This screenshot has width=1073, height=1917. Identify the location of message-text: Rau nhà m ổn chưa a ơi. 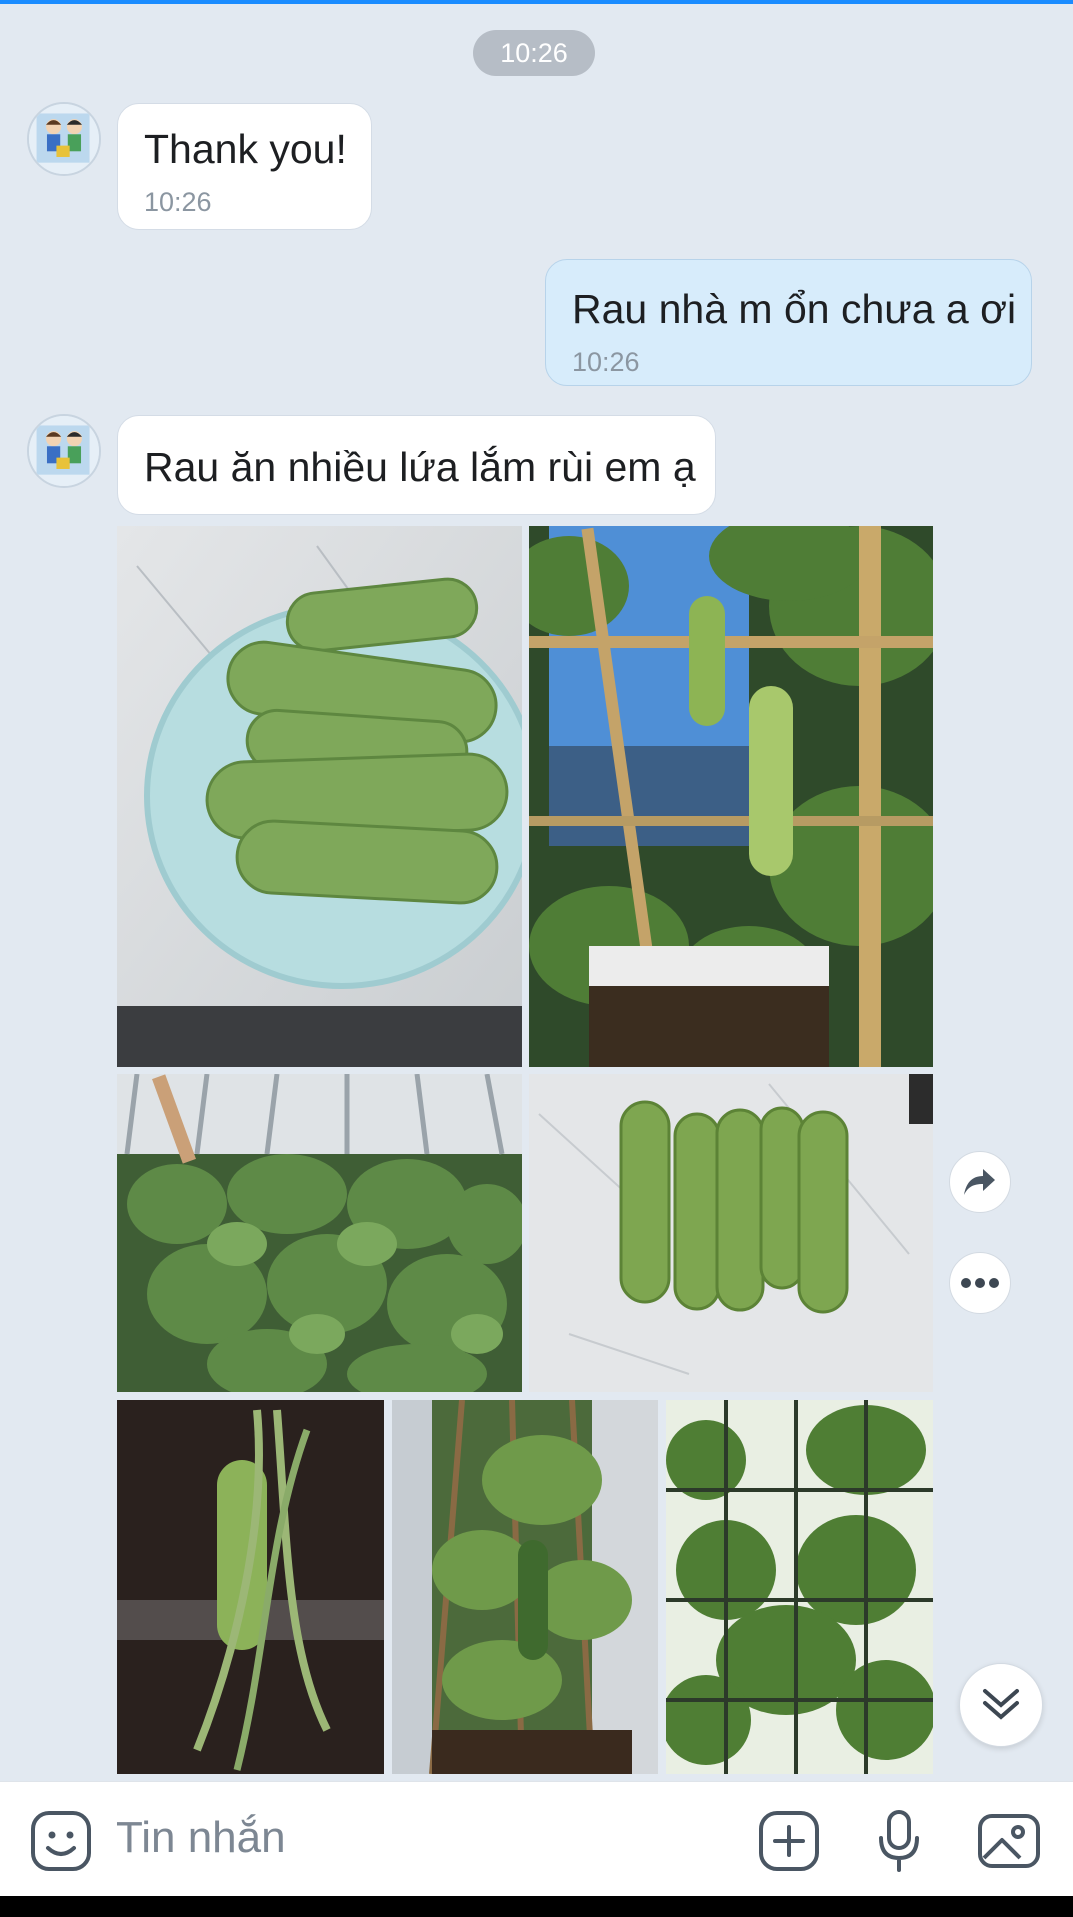
(794, 309).